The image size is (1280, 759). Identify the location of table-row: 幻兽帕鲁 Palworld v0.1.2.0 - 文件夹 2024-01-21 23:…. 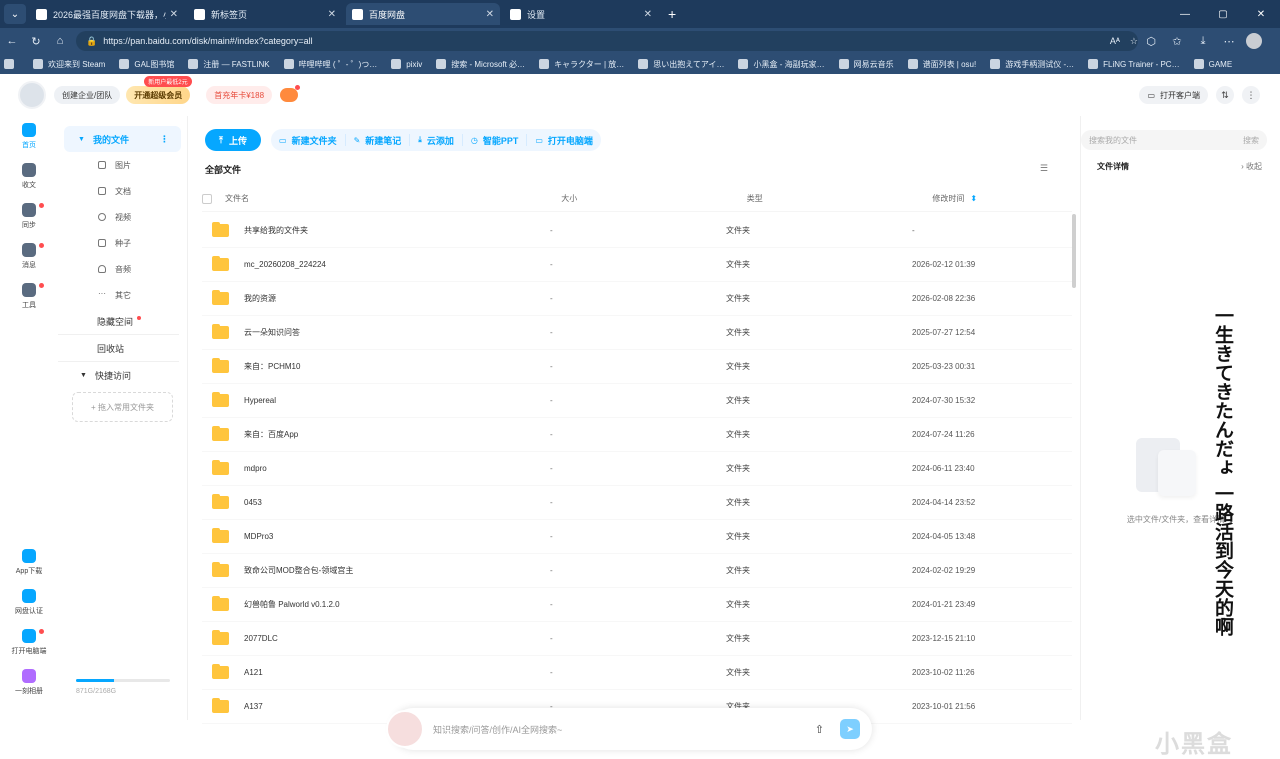
(637, 605).